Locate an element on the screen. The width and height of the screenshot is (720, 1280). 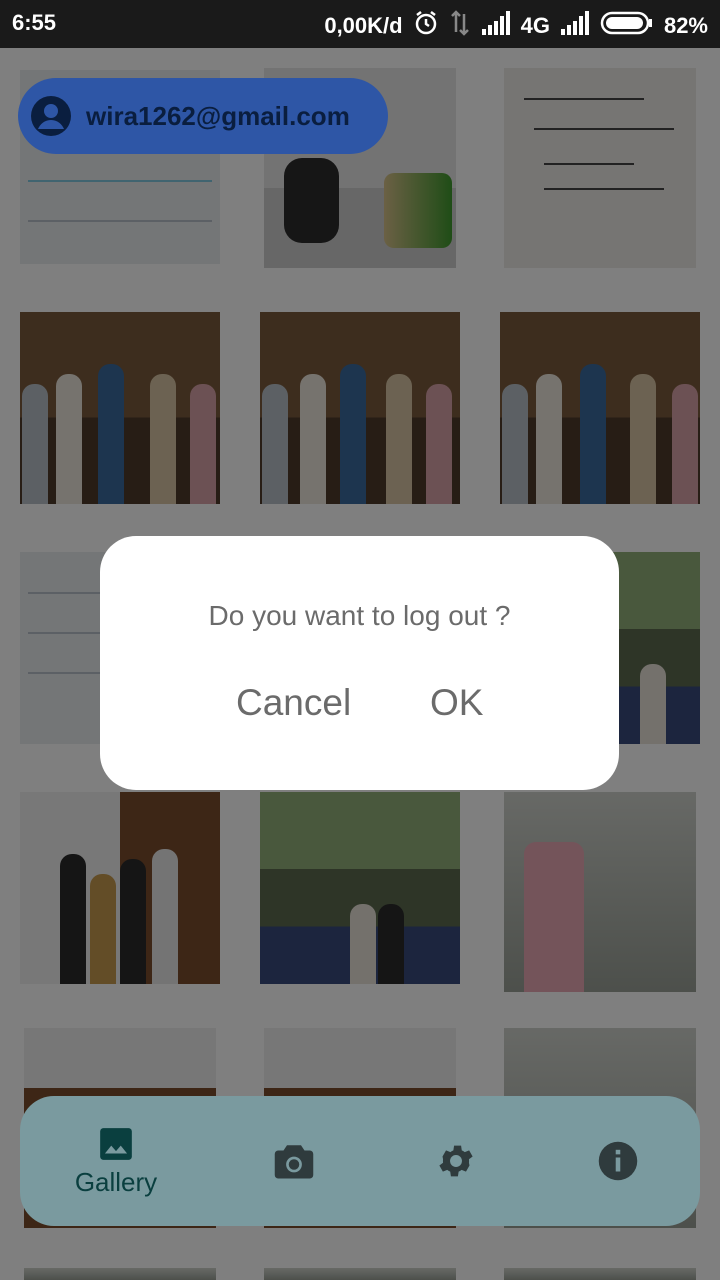
nav-info is located at coordinates (618, 1161).